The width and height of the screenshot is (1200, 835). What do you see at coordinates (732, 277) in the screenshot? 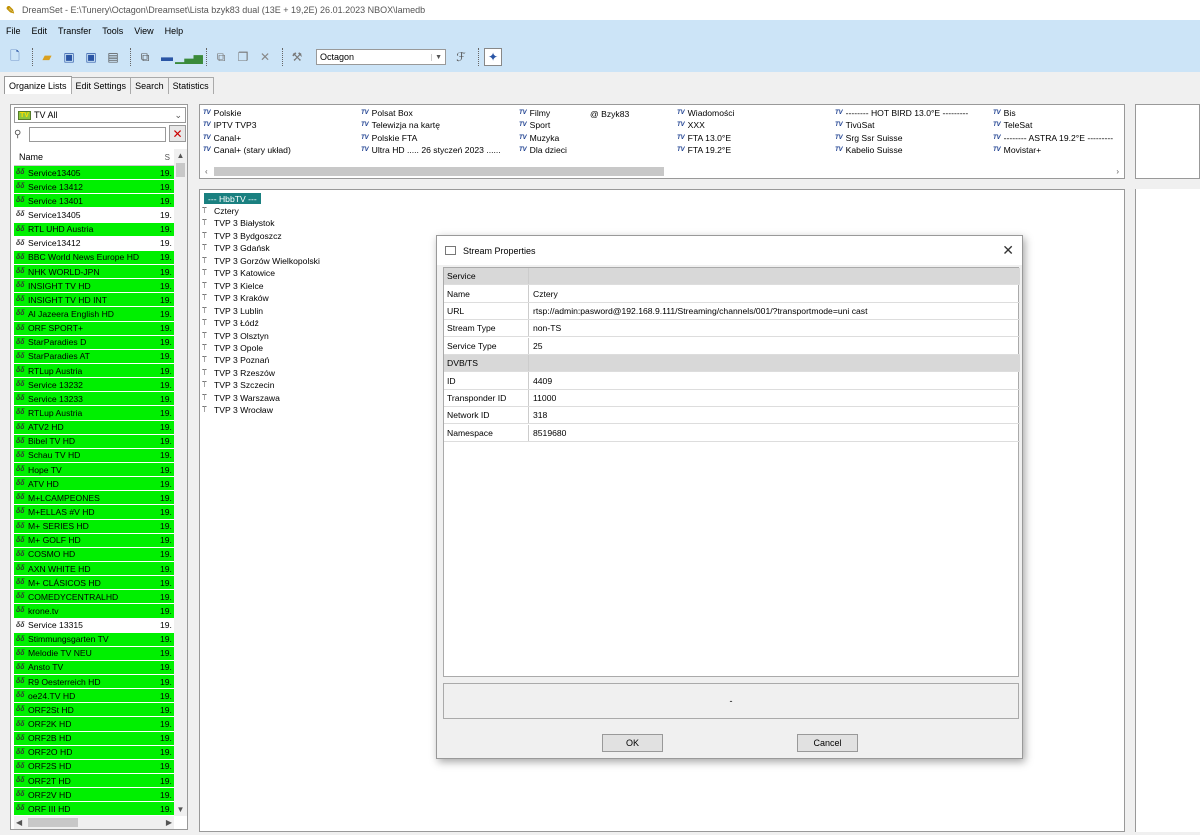
I see `property-section: Service` at bounding box center [732, 277].